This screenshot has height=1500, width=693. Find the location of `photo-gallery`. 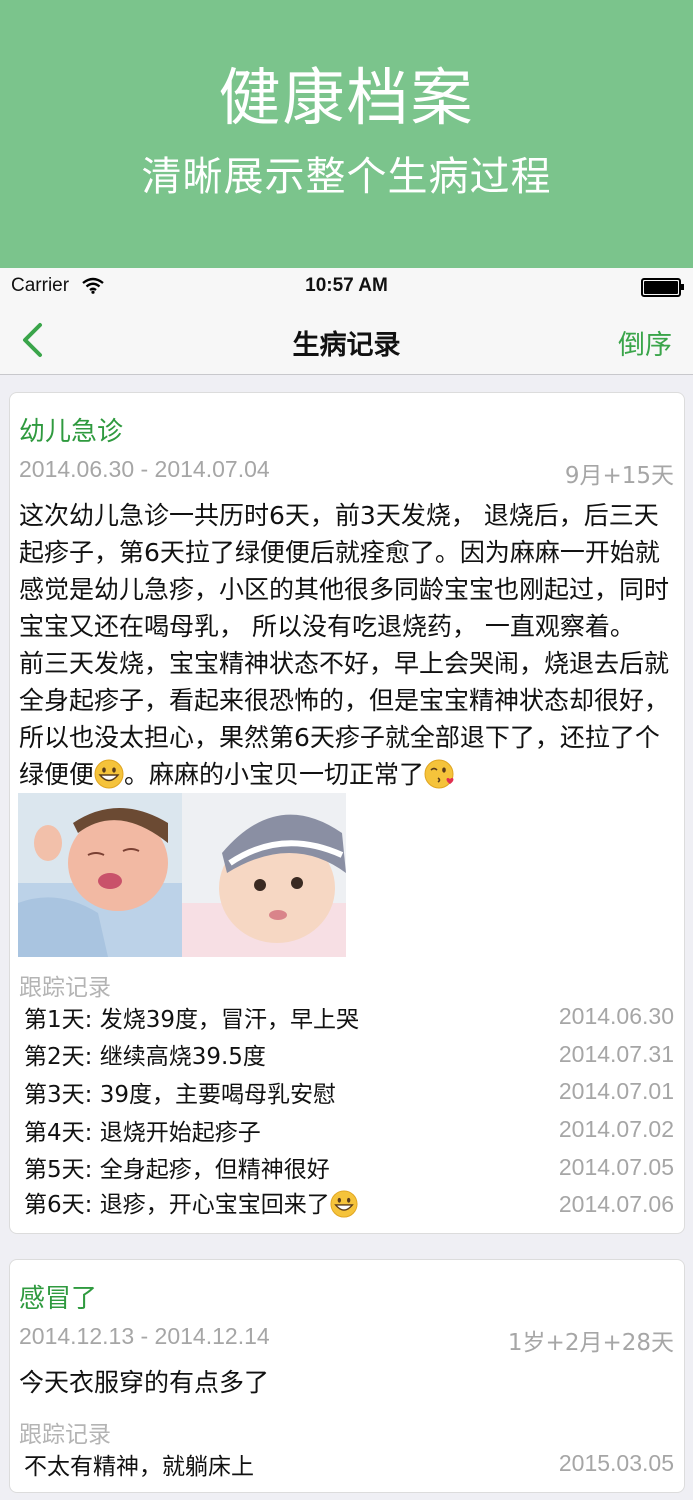

photo-gallery is located at coordinates (182, 875).